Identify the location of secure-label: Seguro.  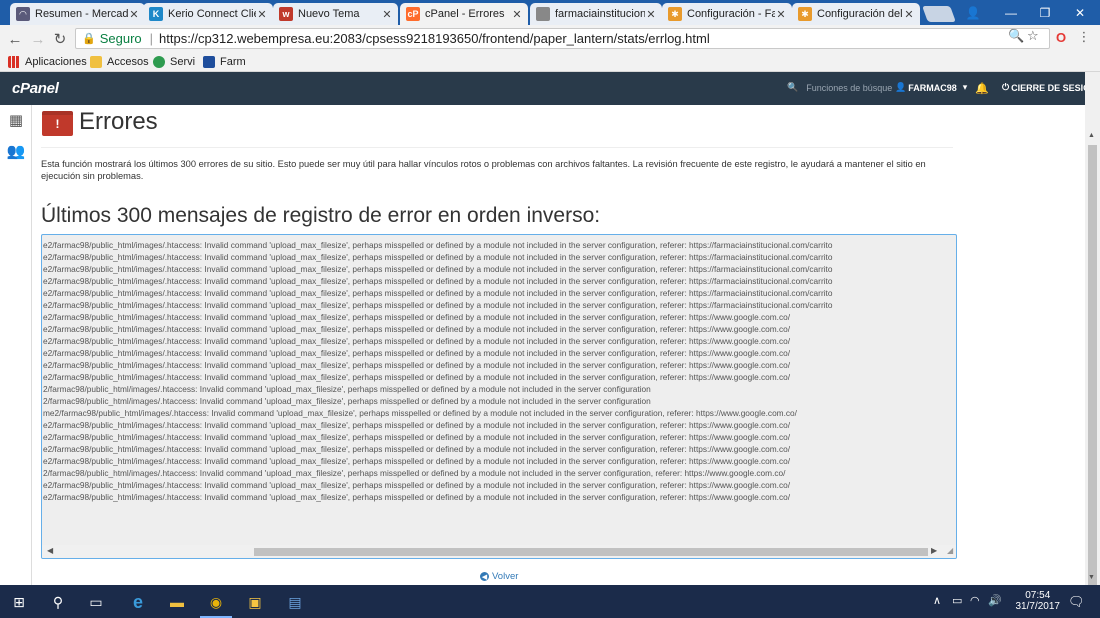
(120, 38).